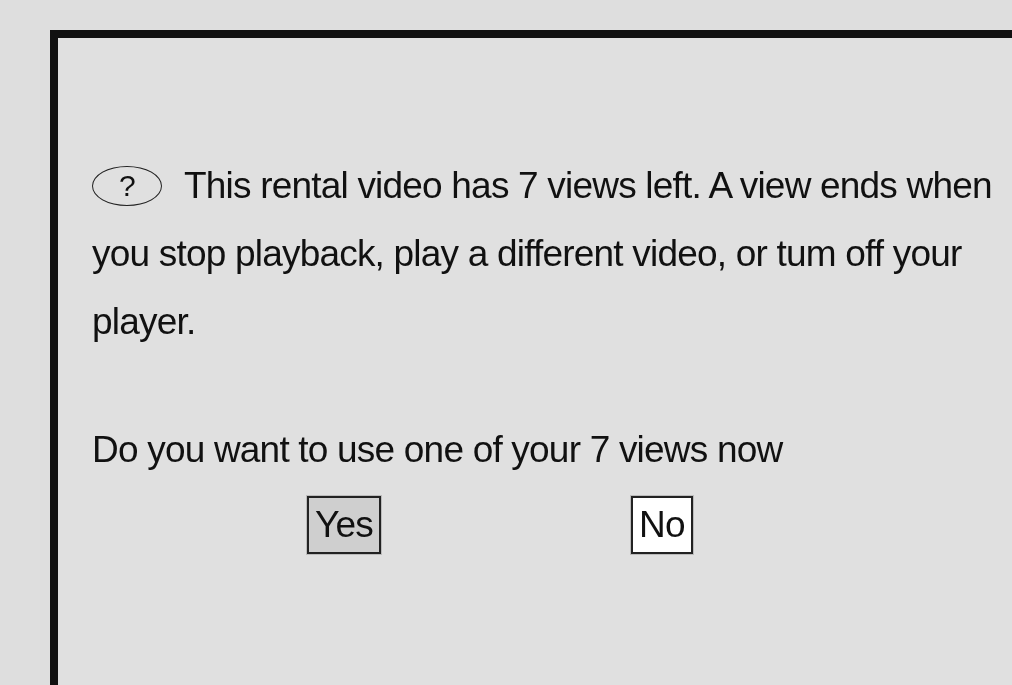  Describe the element at coordinates (344, 525) in the screenshot. I see `yes-button: Yes` at that location.